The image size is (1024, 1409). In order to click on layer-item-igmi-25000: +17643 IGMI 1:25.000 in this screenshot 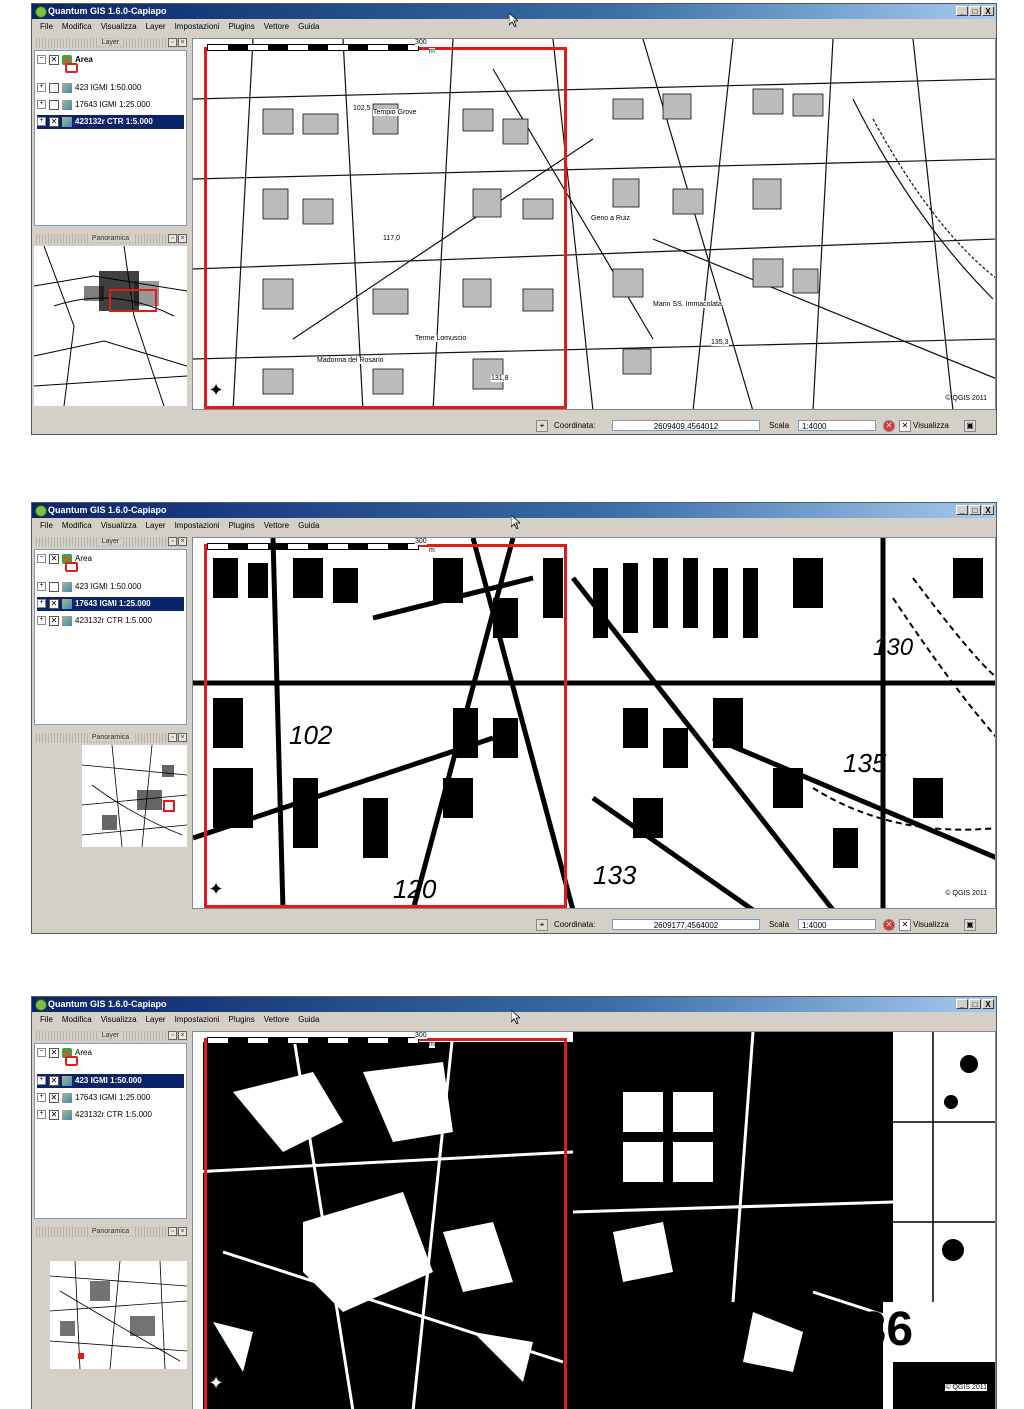, I will do `click(110, 105)`.